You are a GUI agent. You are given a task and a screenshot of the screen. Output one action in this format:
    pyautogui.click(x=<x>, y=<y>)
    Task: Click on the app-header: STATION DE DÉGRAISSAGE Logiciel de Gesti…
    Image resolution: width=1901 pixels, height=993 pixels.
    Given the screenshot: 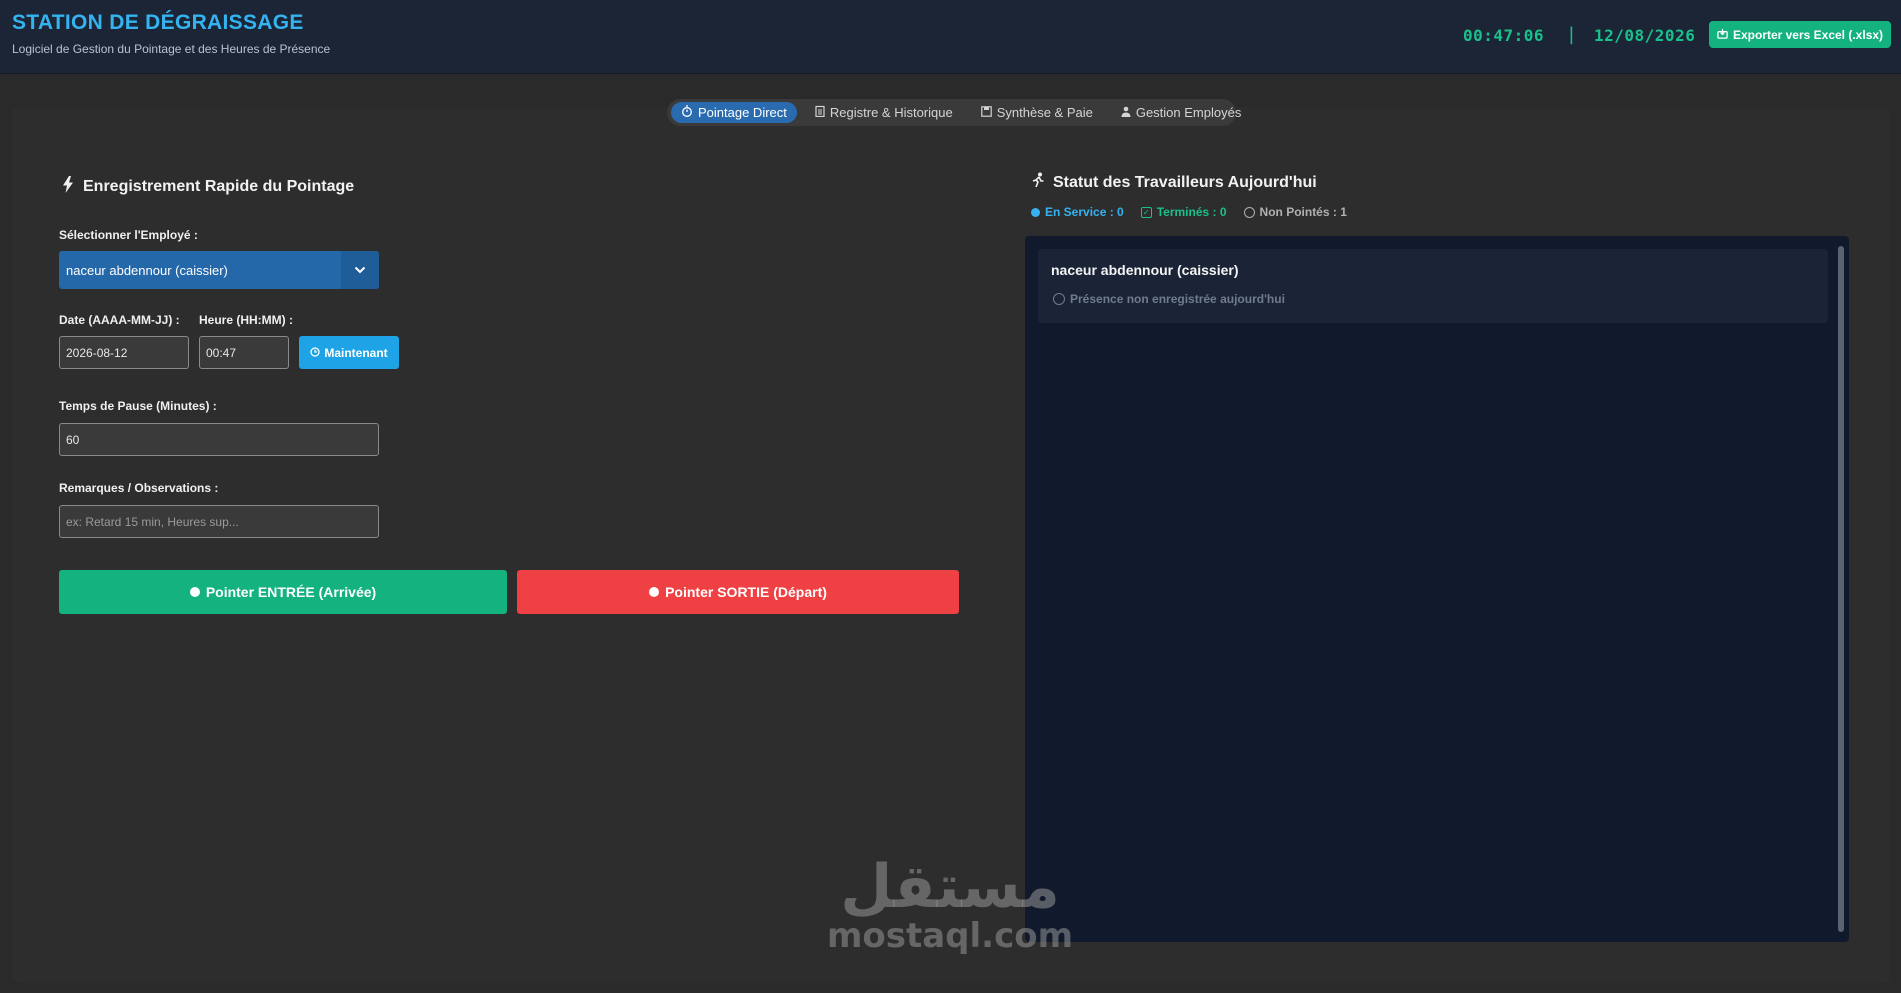 What is the action you would take?
    pyautogui.click(x=950, y=37)
    